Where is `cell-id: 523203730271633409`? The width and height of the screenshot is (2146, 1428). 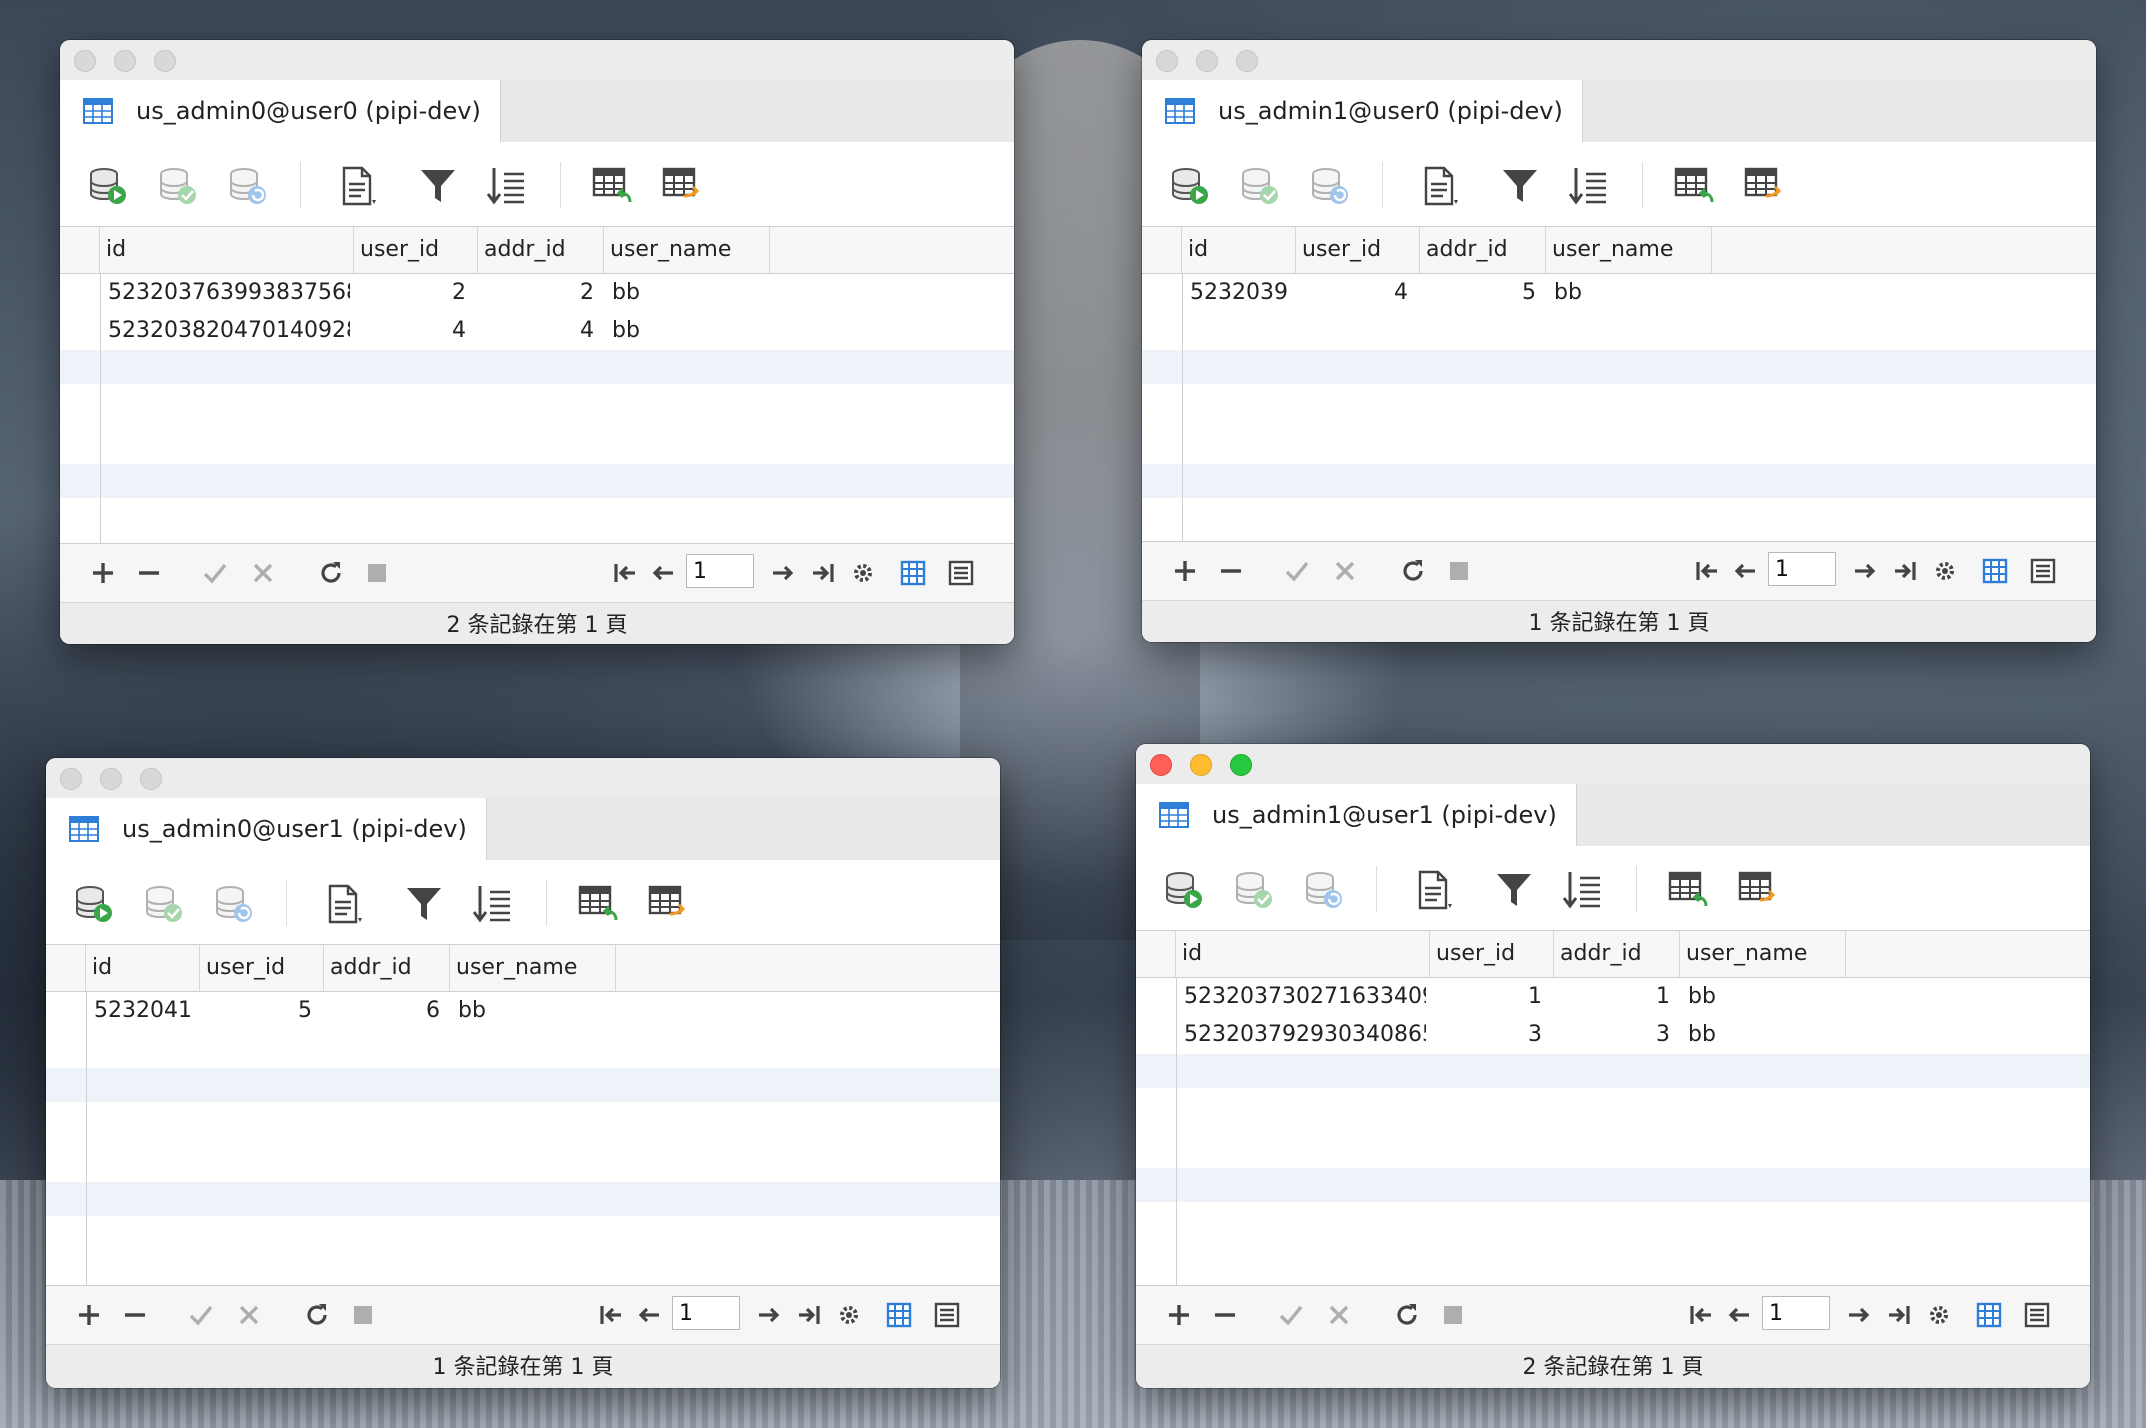 cell-id: 523203730271633409 is located at coordinates (1305, 997).